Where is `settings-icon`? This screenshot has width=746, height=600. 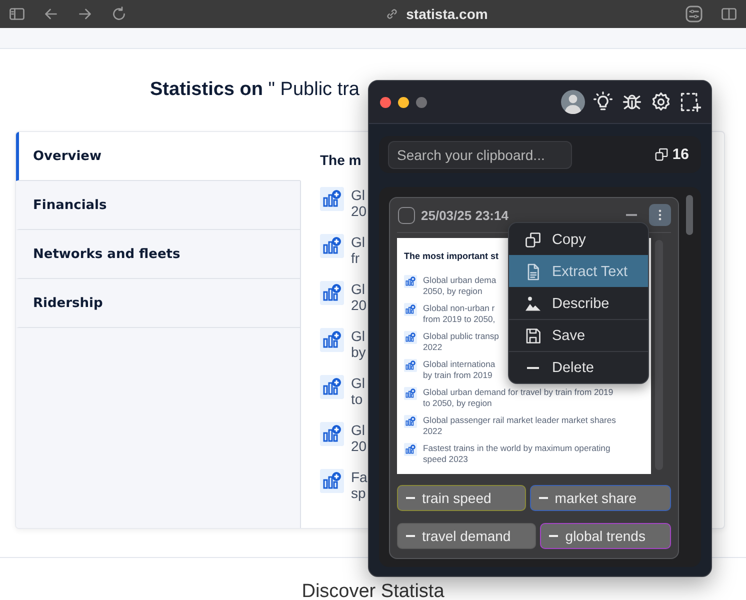 settings-icon is located at coordinates (661, 102).